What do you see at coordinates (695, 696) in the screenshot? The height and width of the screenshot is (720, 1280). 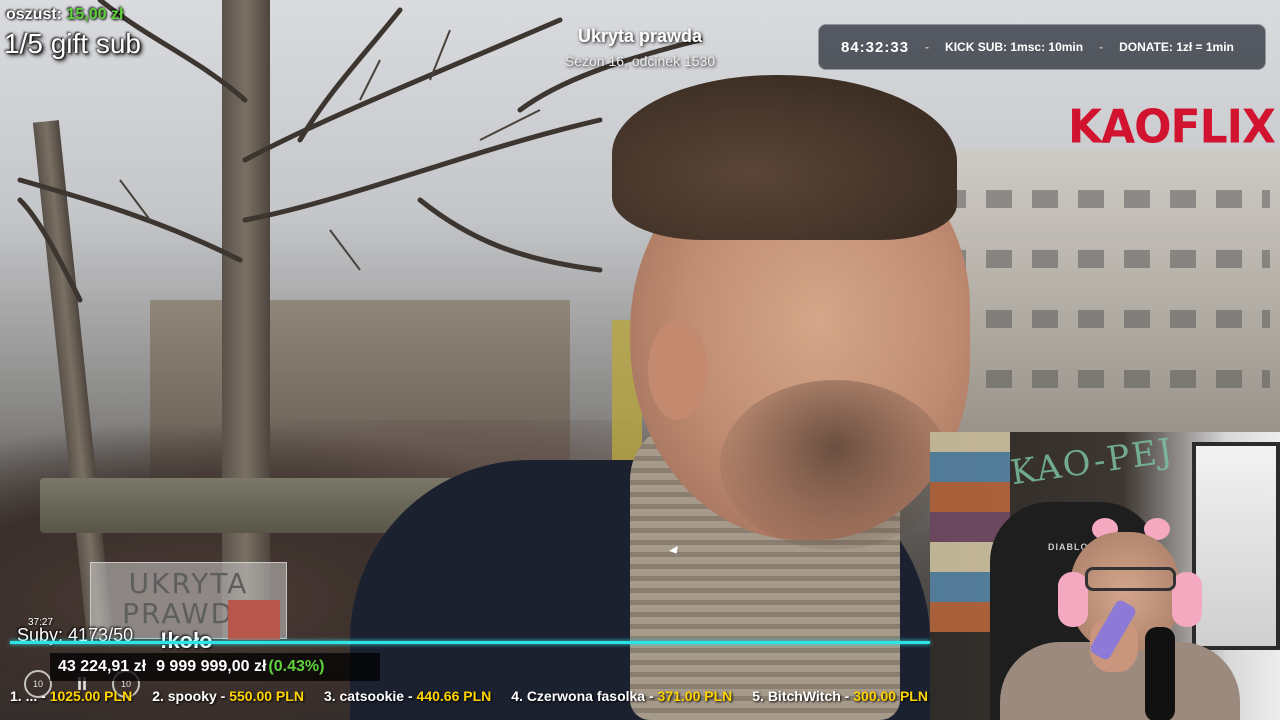 I see `donor-amount: 371.00 PLN` at bounding box center [695, 696].